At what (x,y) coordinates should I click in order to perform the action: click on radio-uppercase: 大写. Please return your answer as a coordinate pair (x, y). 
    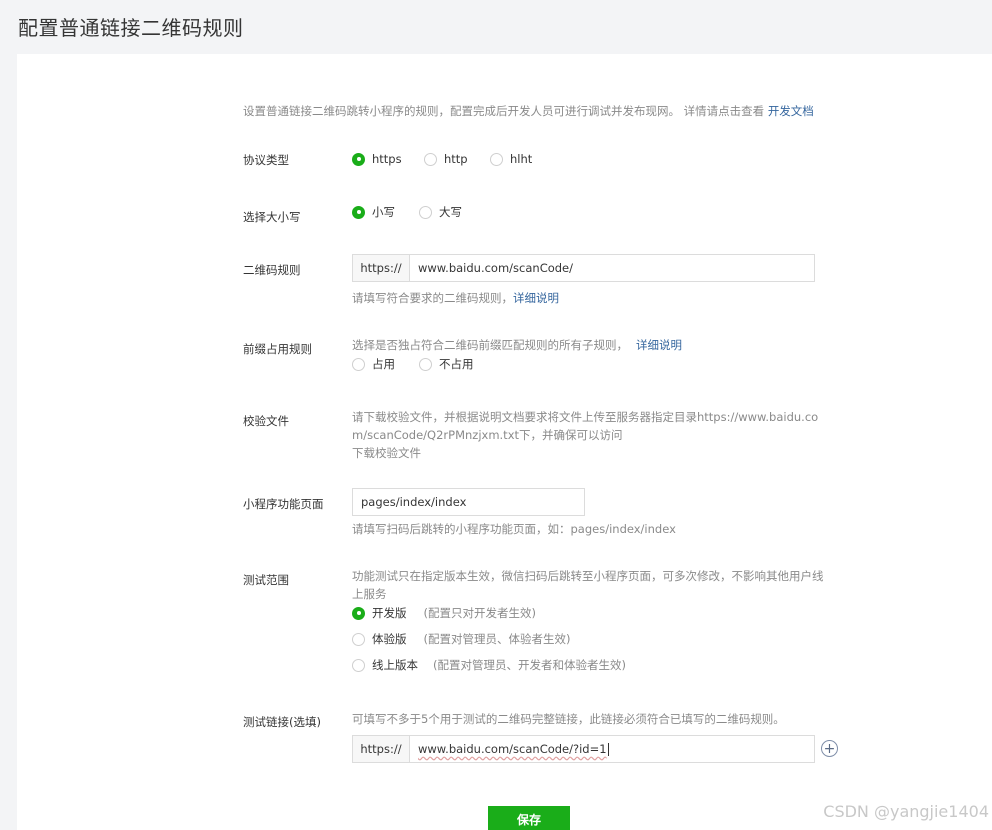
    Looking at the image, I should click on (440, 212).